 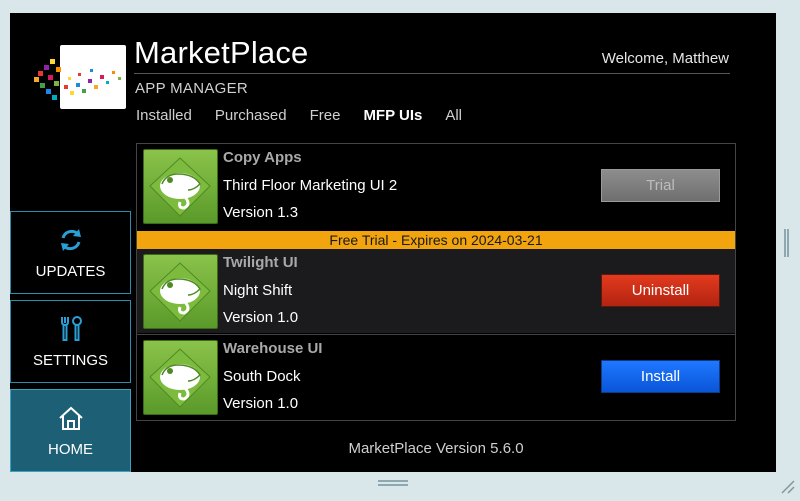 What do you see at coordinates (70, 360) in the screenshot?
I see `sidebar-item-label: SETTINGS` at bounding box center [70, 360].